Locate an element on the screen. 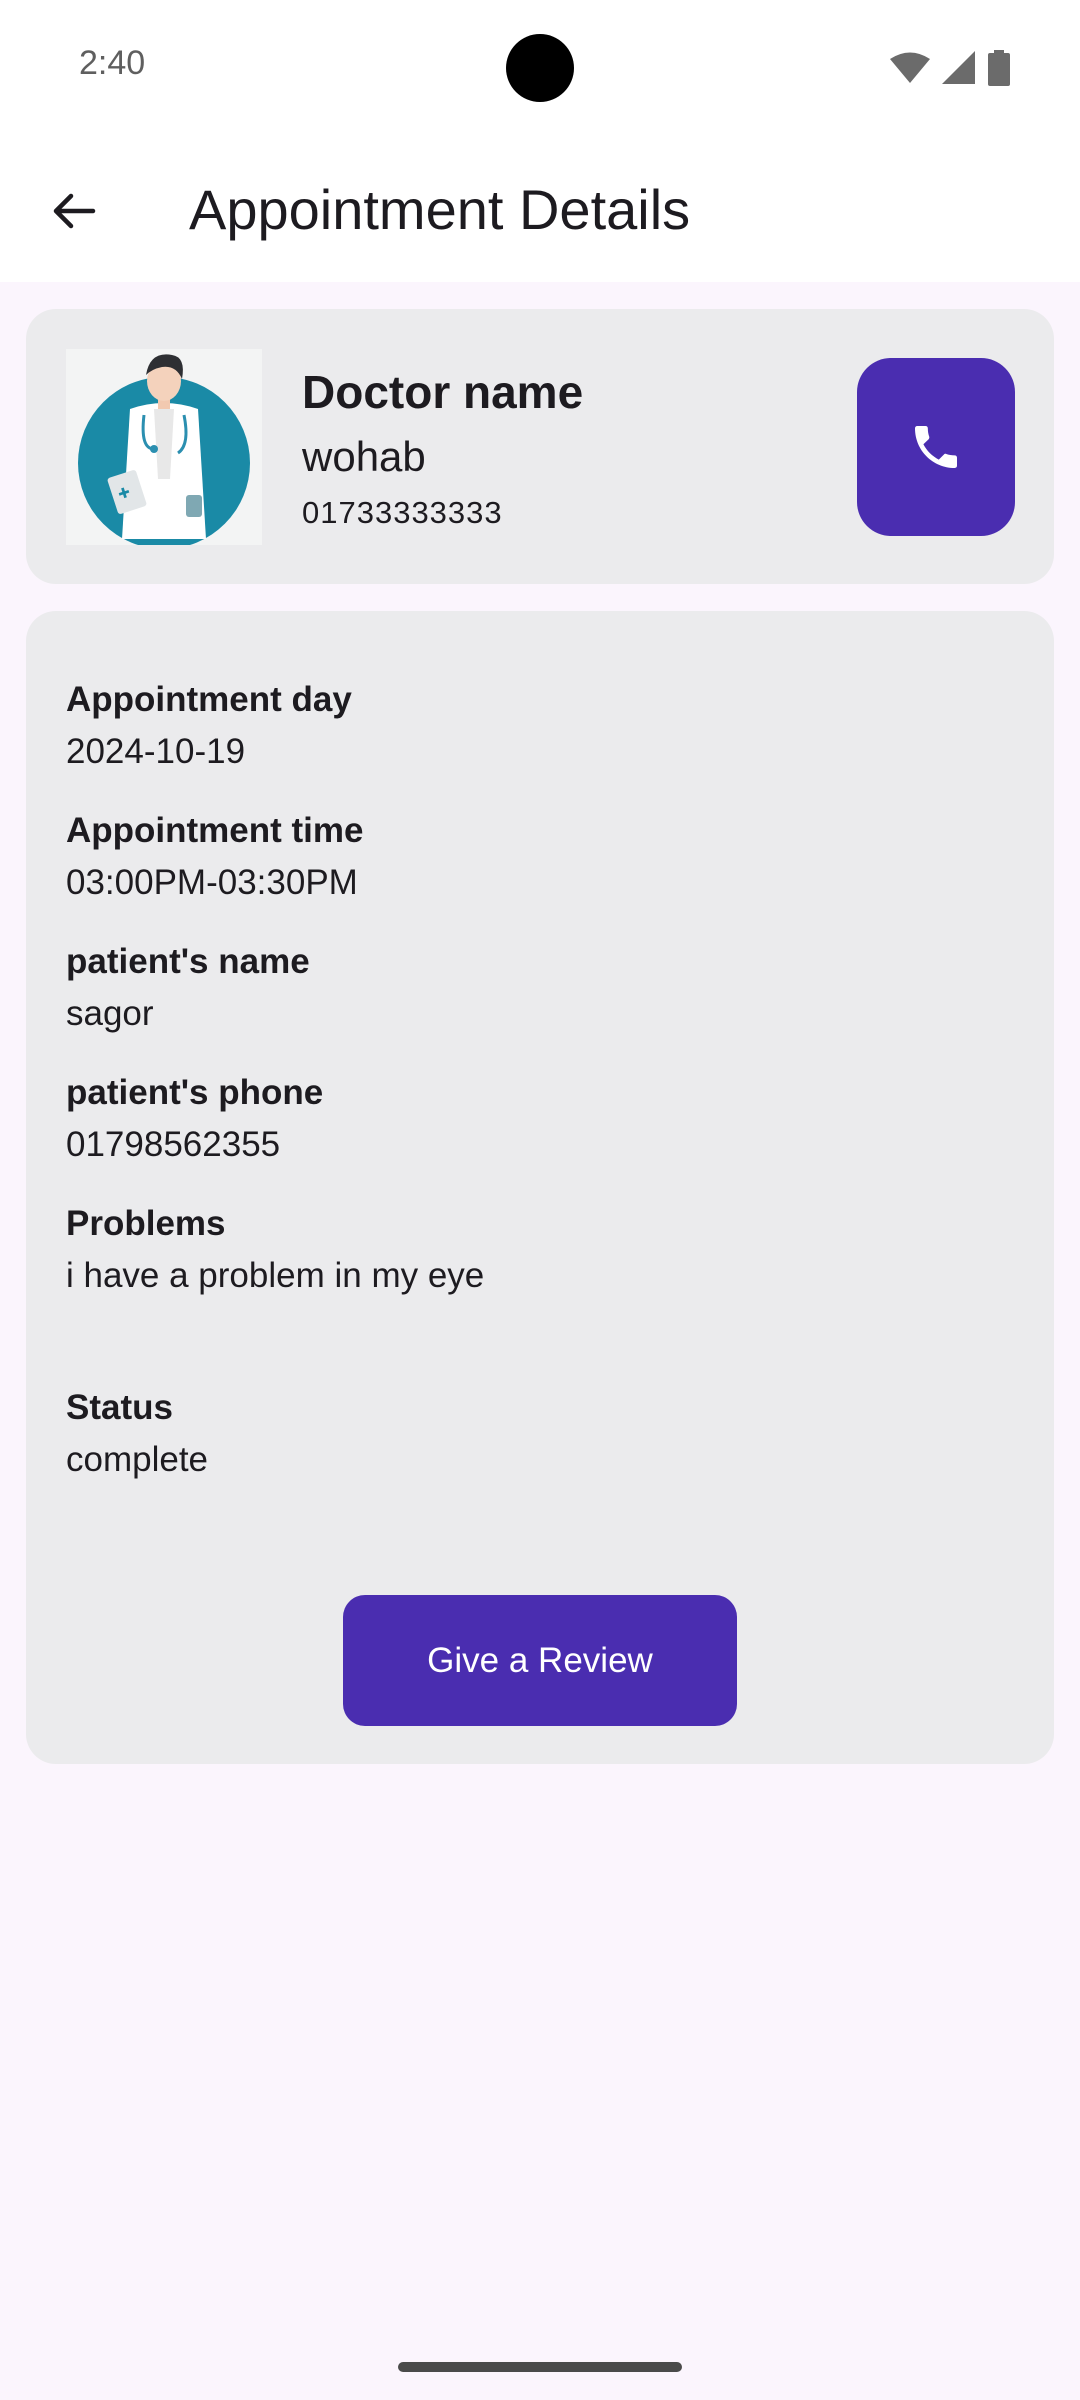 The height and width of the screenshot is (2400, 1080). back-arrow-icon is located at coordinates (74, 211).